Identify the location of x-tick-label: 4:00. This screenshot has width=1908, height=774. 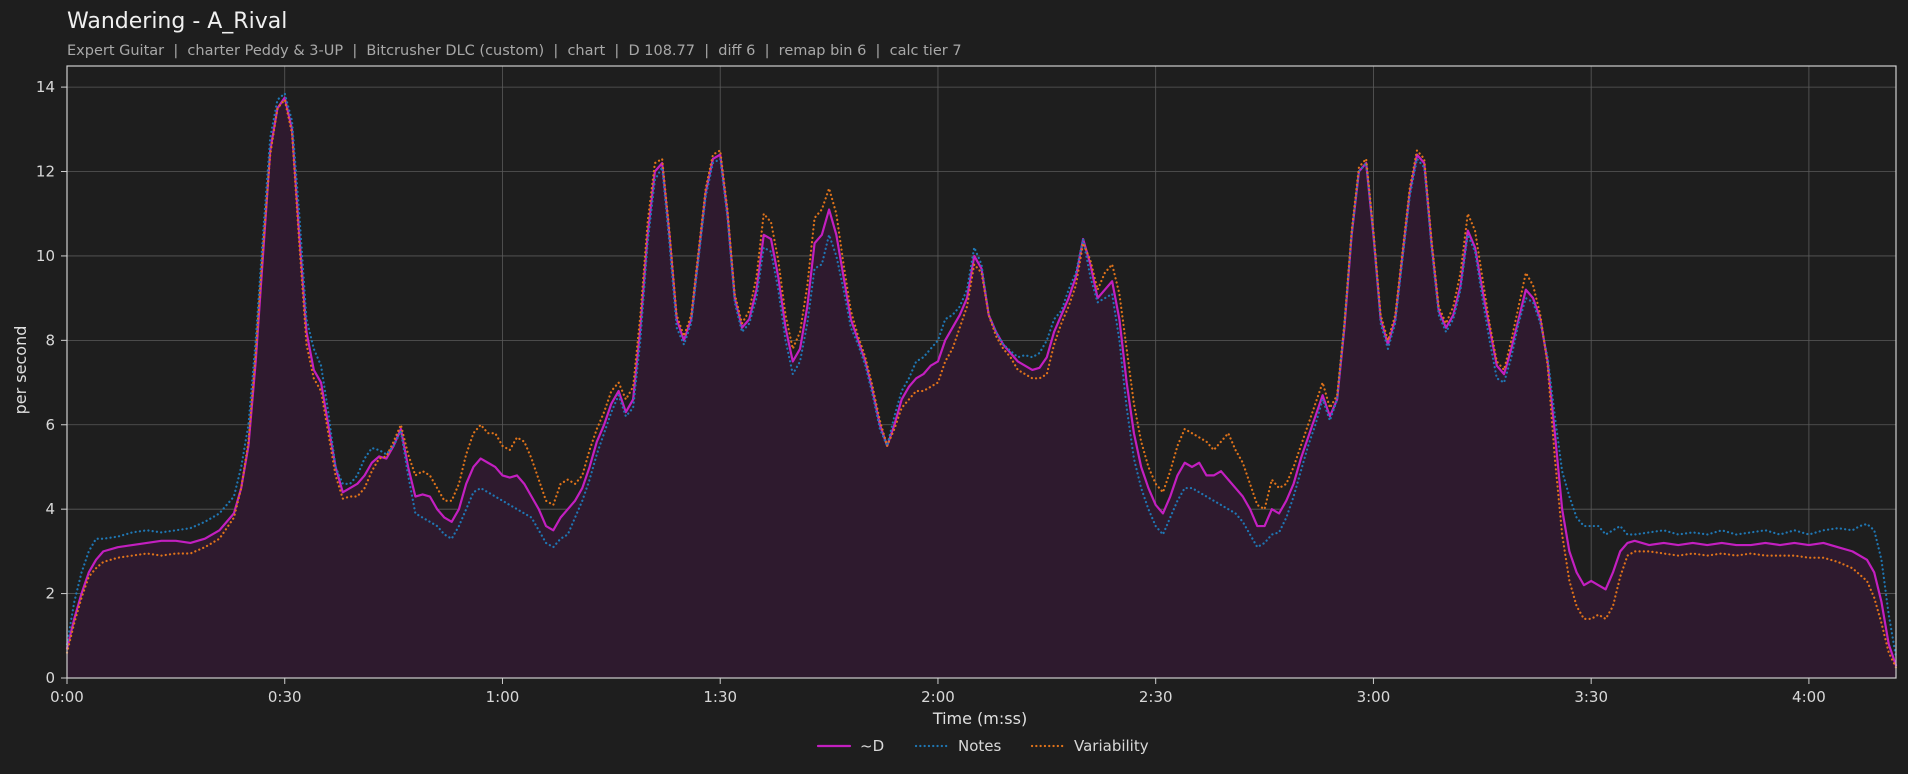
(1809, 697).